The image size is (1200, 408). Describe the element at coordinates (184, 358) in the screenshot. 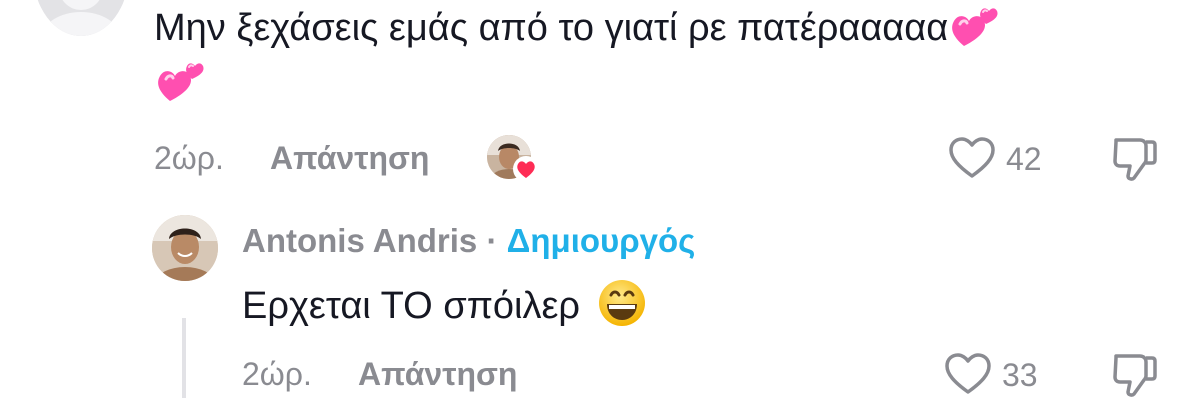

I see `thread-line` at that location.